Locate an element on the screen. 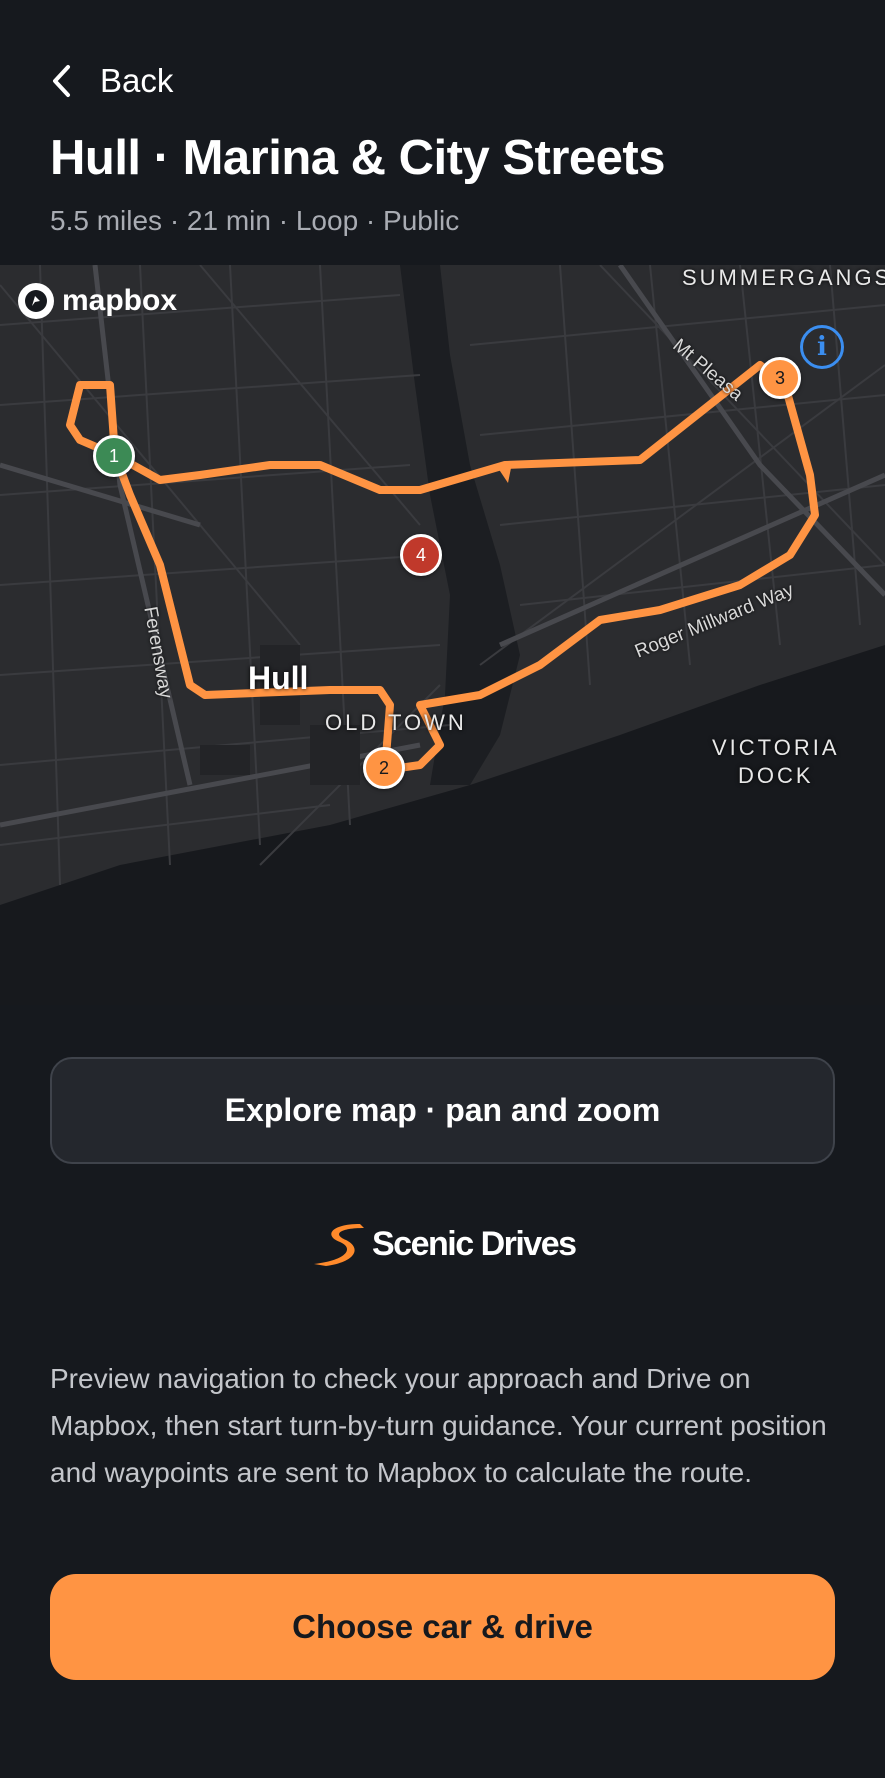  scenic-road-icon is located at coordinates (339, 1245).